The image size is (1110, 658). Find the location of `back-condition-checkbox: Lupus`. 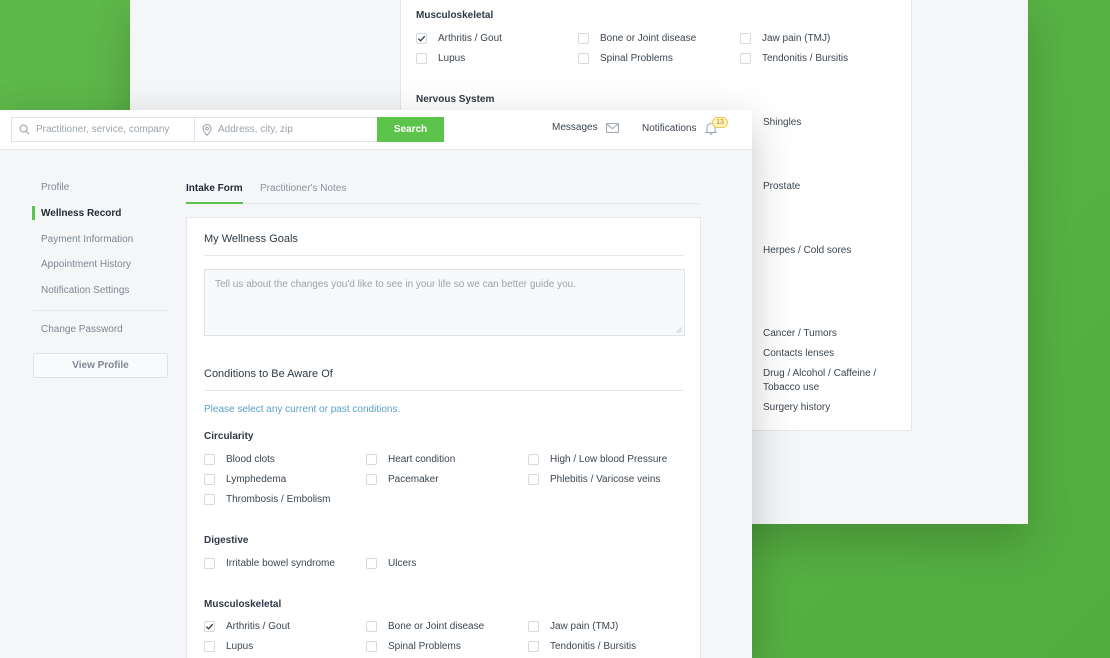

back-condition-checkbox: Lupus is located at coordinates (440, 58).